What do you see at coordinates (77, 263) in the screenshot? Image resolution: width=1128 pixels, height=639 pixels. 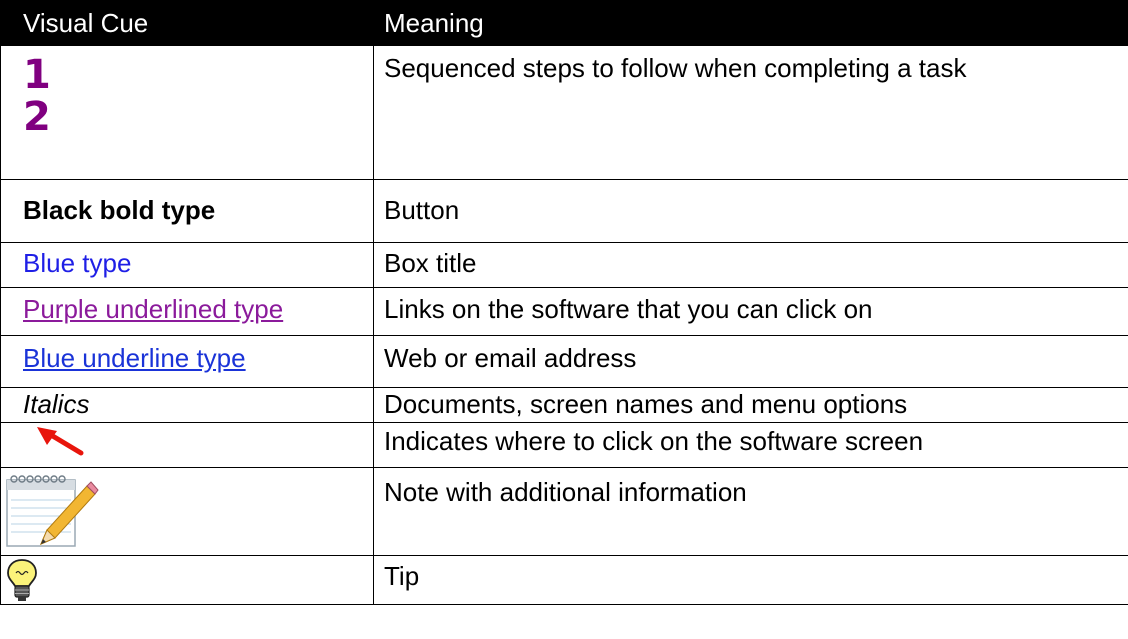 I see `blue-type-sample: Blue type` at bounding box center [77, 263].